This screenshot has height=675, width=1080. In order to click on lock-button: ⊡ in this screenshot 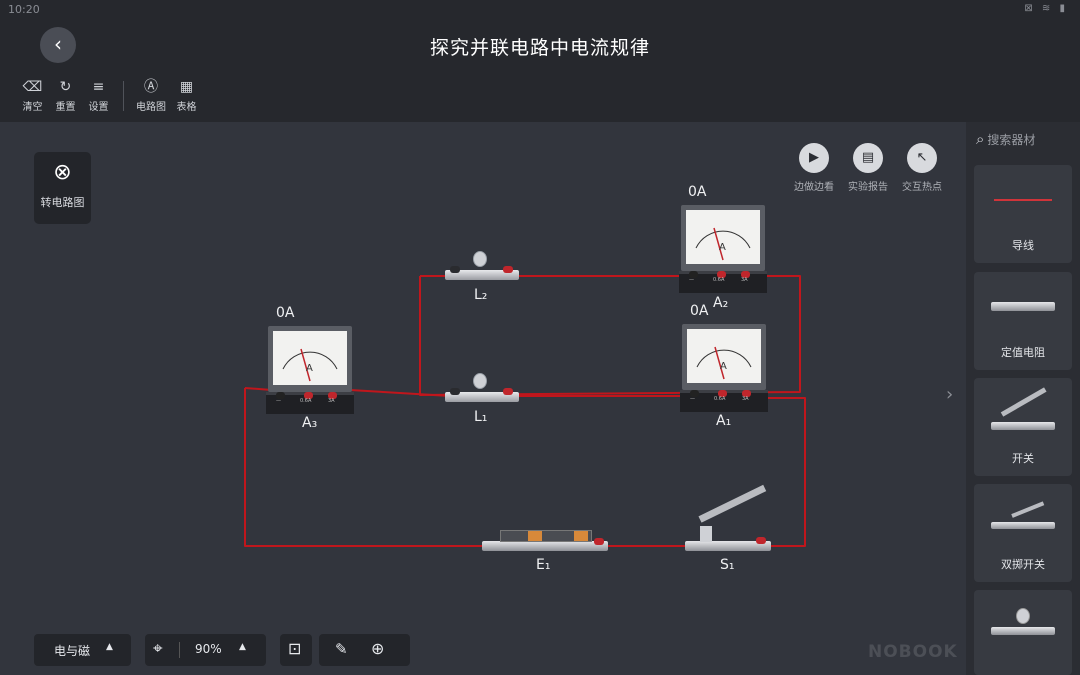, I will do `click(296, 650)`.